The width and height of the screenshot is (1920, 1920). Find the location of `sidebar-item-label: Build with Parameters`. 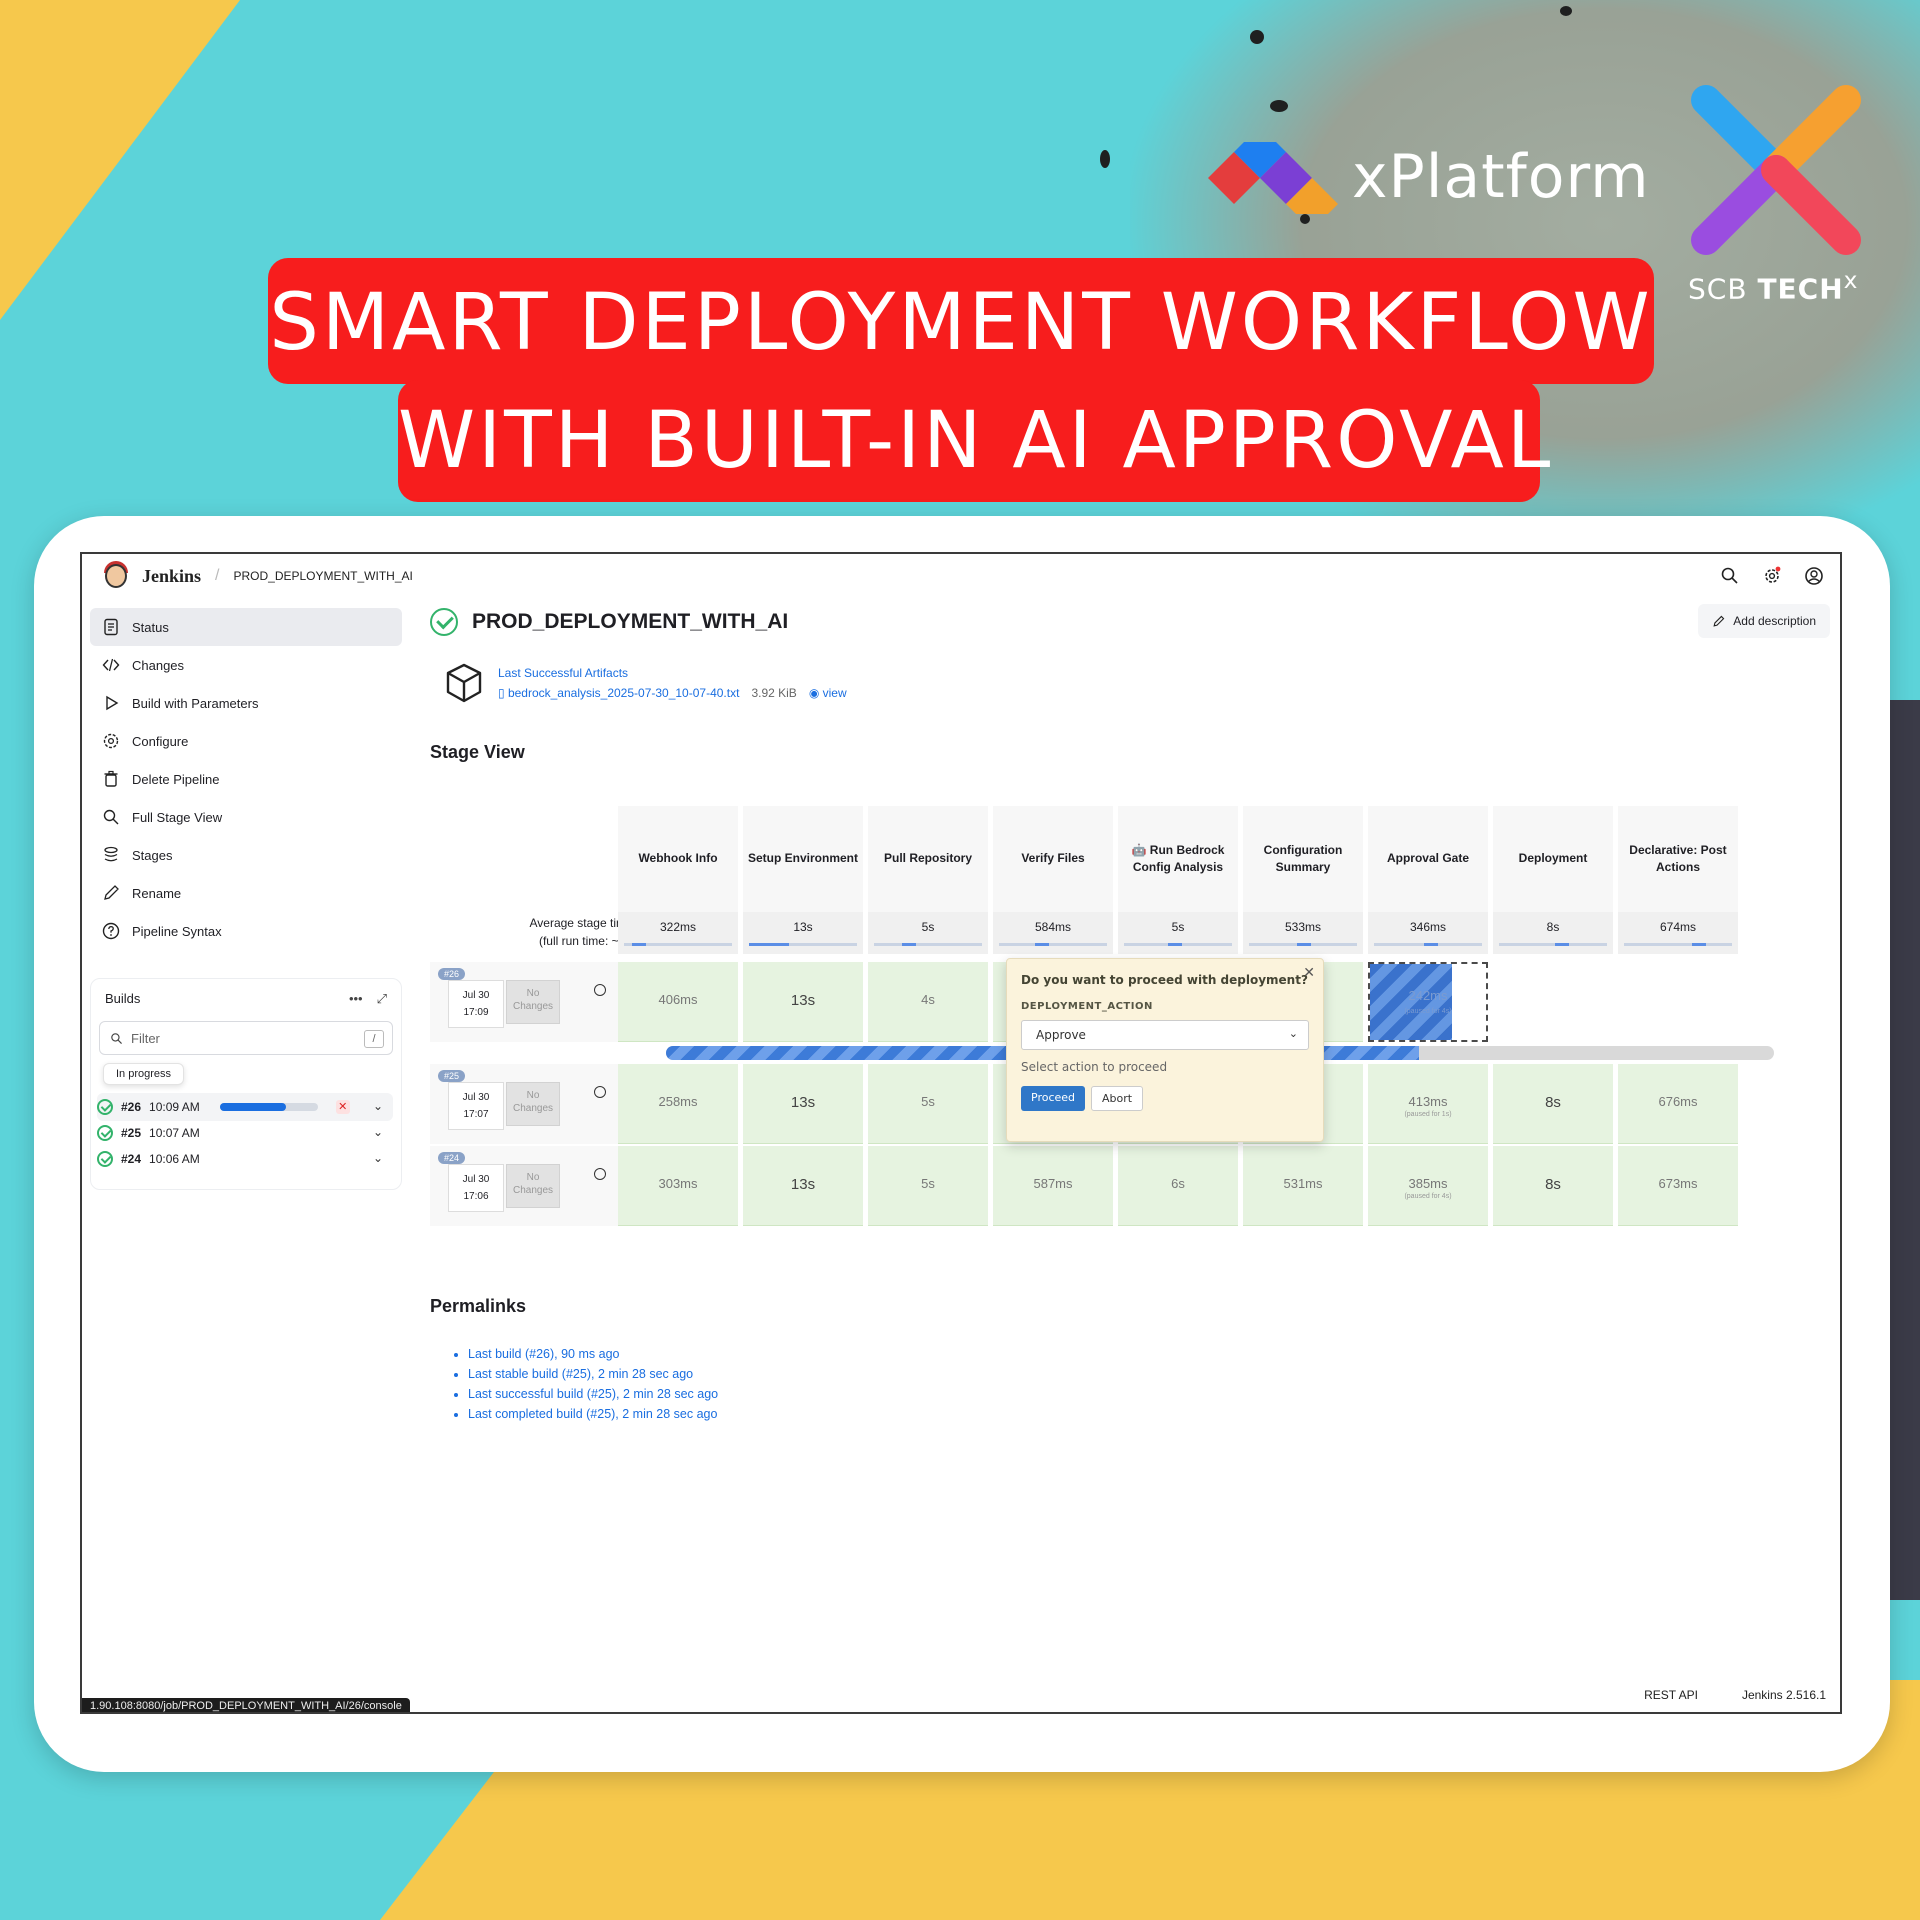

sidebar-item-label: Build with Parameters is located at coordinates (195, 703).